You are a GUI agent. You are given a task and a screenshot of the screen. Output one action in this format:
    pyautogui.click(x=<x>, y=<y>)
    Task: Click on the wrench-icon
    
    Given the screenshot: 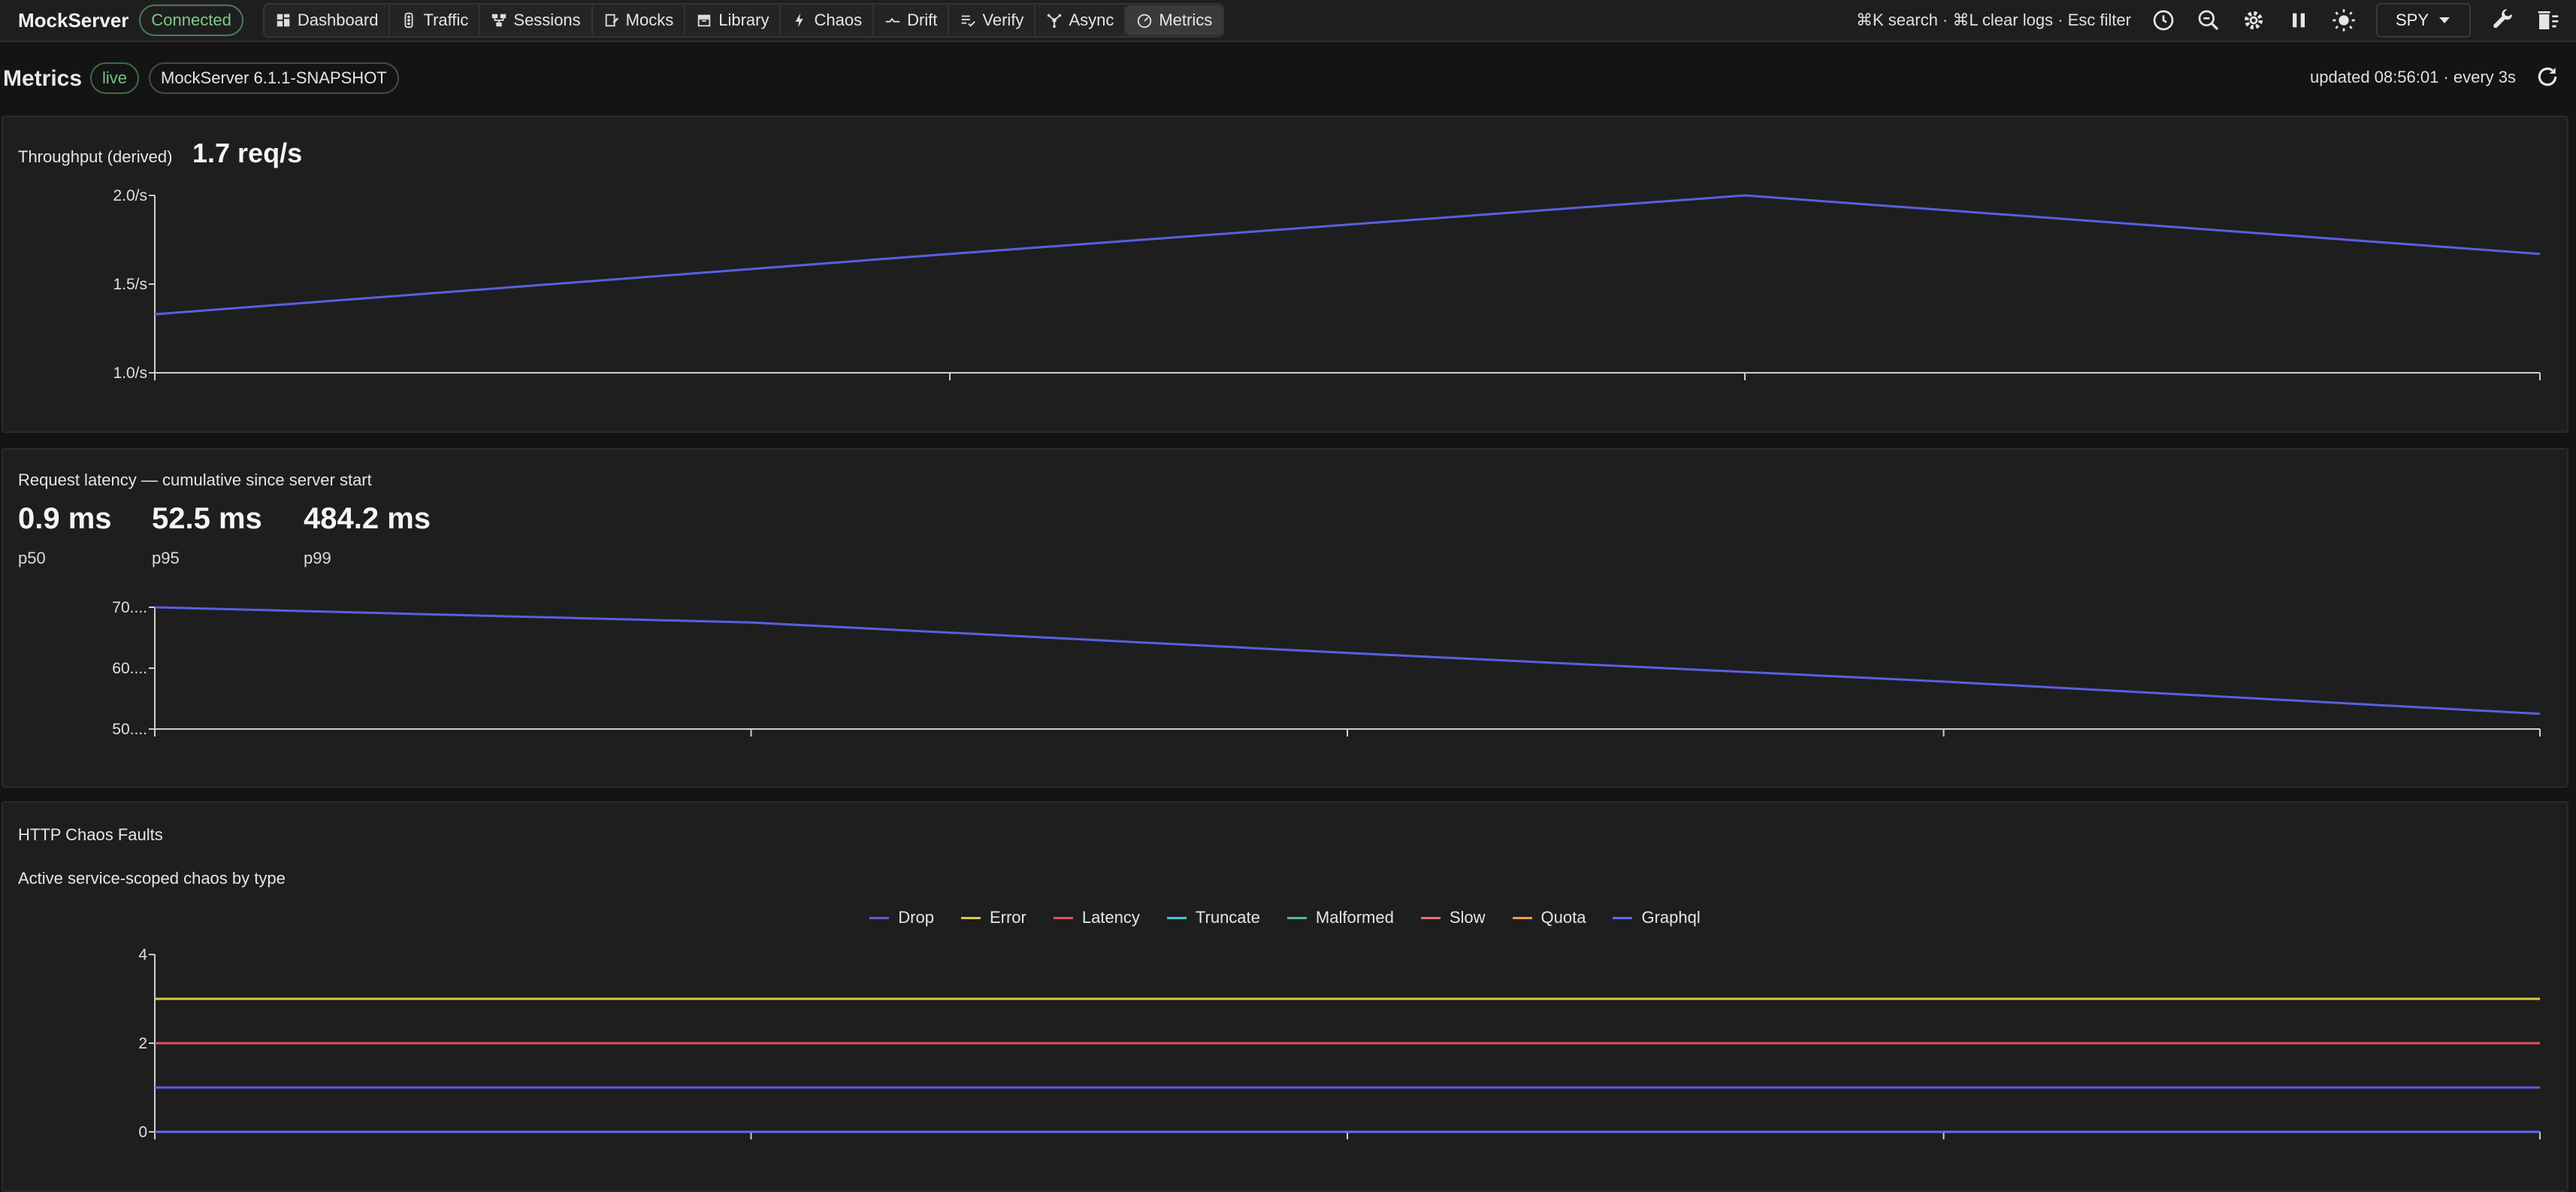 What is the action you would take?
    pyautogui.click(x=2503, y=19)
    